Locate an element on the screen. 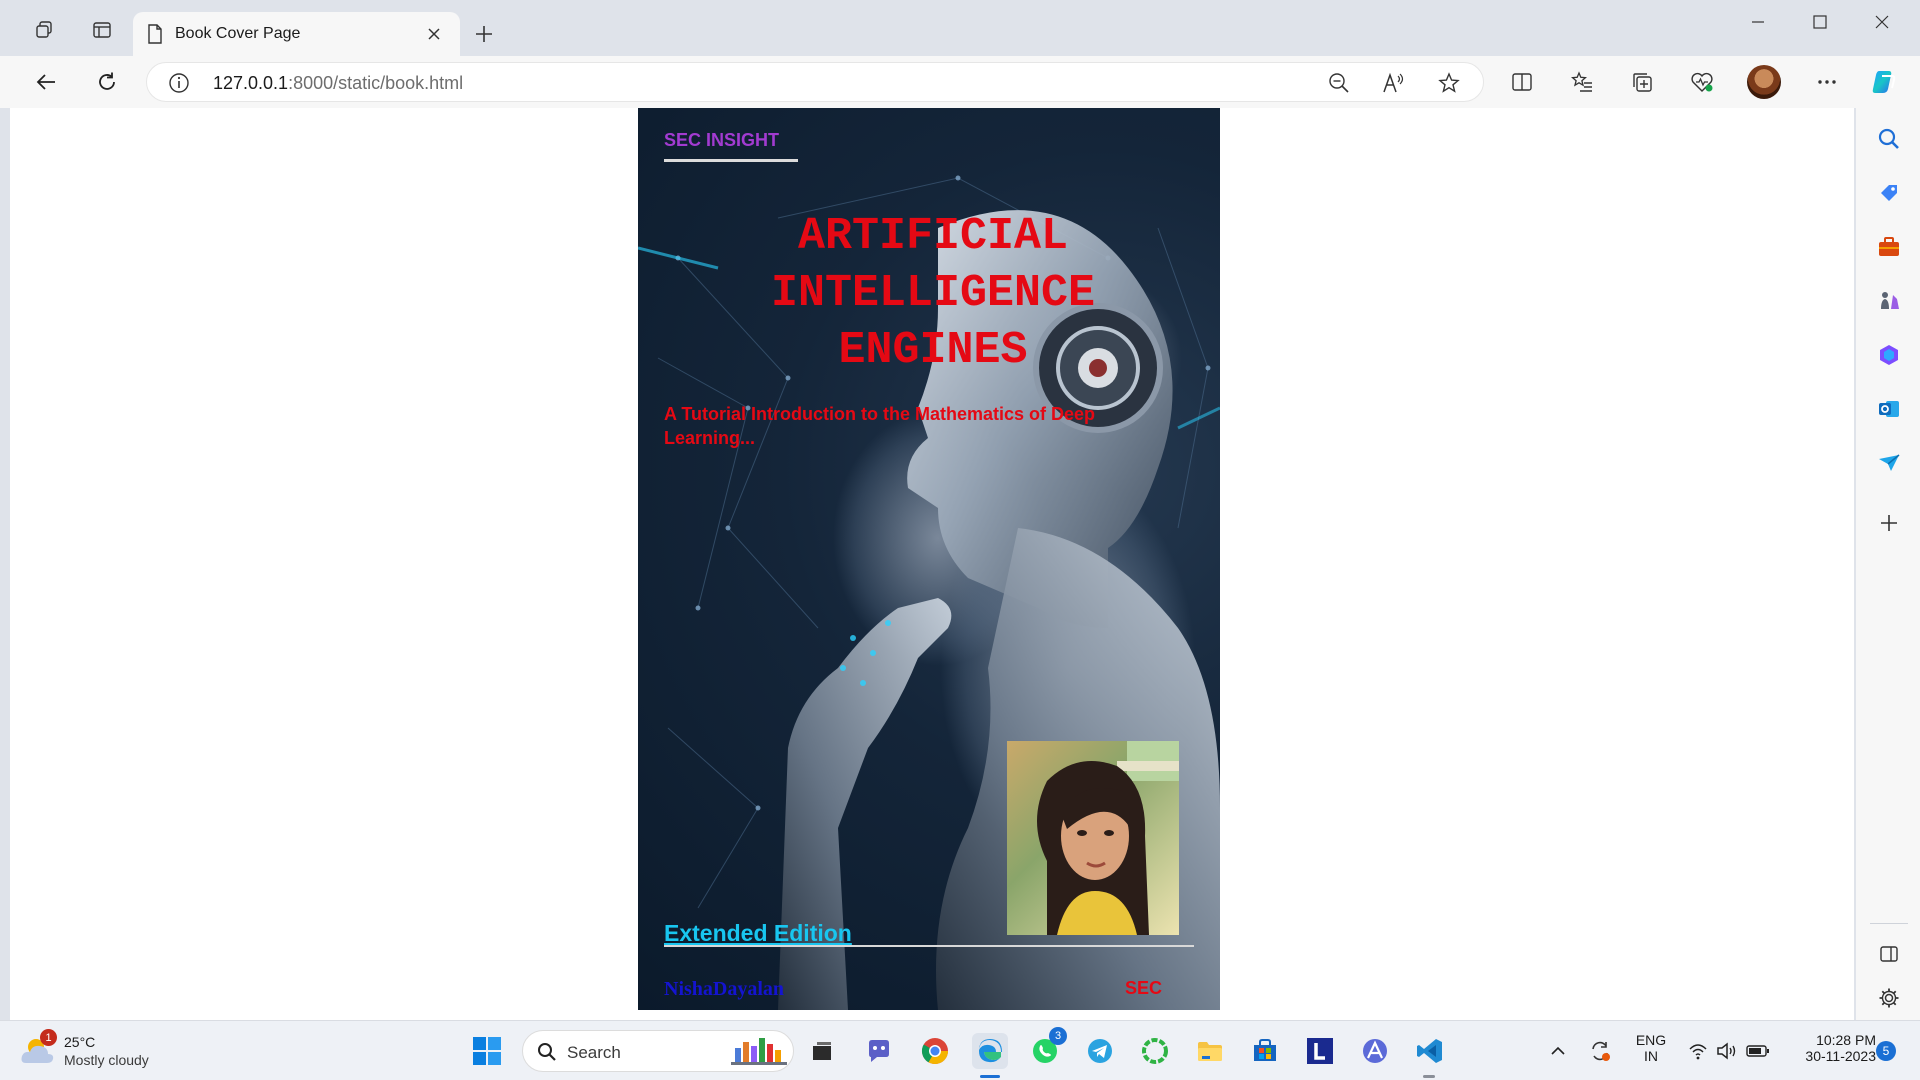  sidebar-drop-icon is located at coordinates (1889, 463).